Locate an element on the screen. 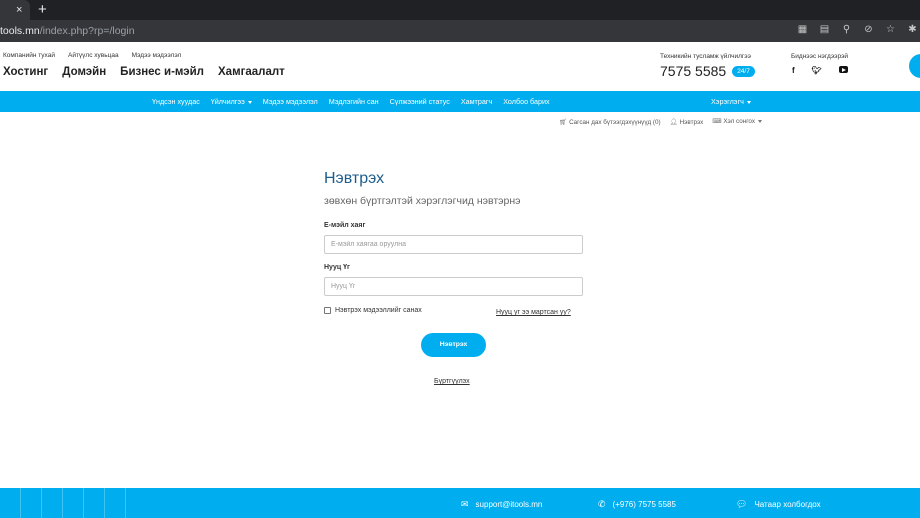  footer-email: ✉ support@itools.mn is located at coordinates (501, 504).